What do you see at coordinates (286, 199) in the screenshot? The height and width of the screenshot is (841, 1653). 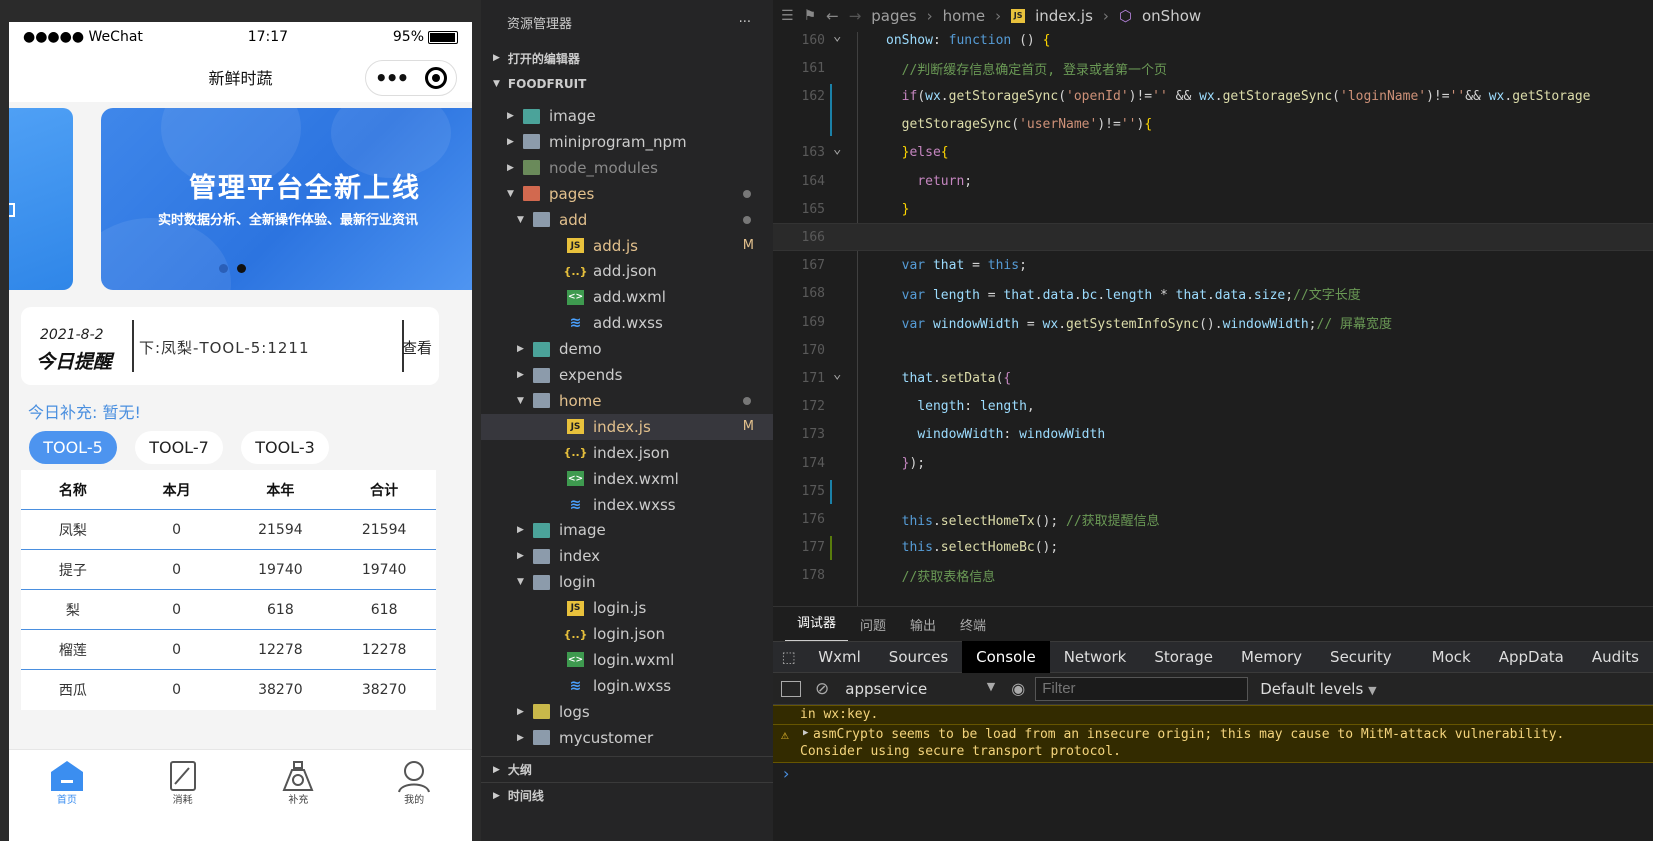 I see `banner-slide: 管理平台全新上线 实时数据分析、全新操作体验、最新行业资讯` at bounding box center [286, 199].